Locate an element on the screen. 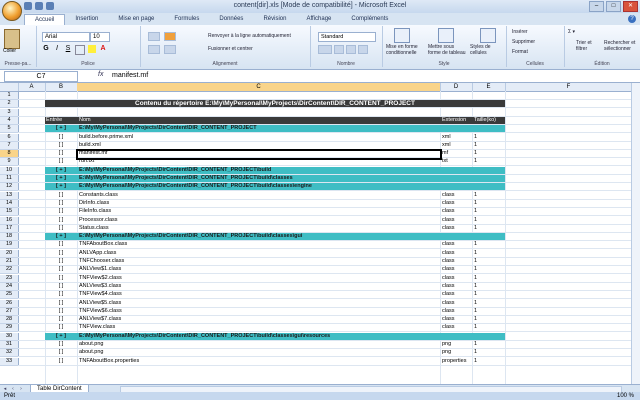 Image resolution: width=640 pixels, height=400 pixels. tab-affichage: Affichage is located at coordinates (318, 19).